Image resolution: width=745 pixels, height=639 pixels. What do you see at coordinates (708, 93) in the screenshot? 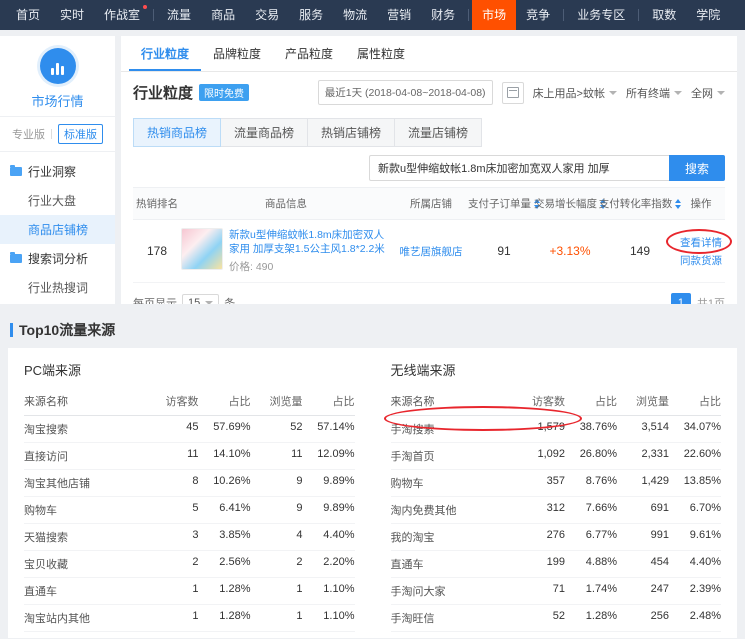
I see `network-dropdown: 全网` at bounding box center [708, 93].